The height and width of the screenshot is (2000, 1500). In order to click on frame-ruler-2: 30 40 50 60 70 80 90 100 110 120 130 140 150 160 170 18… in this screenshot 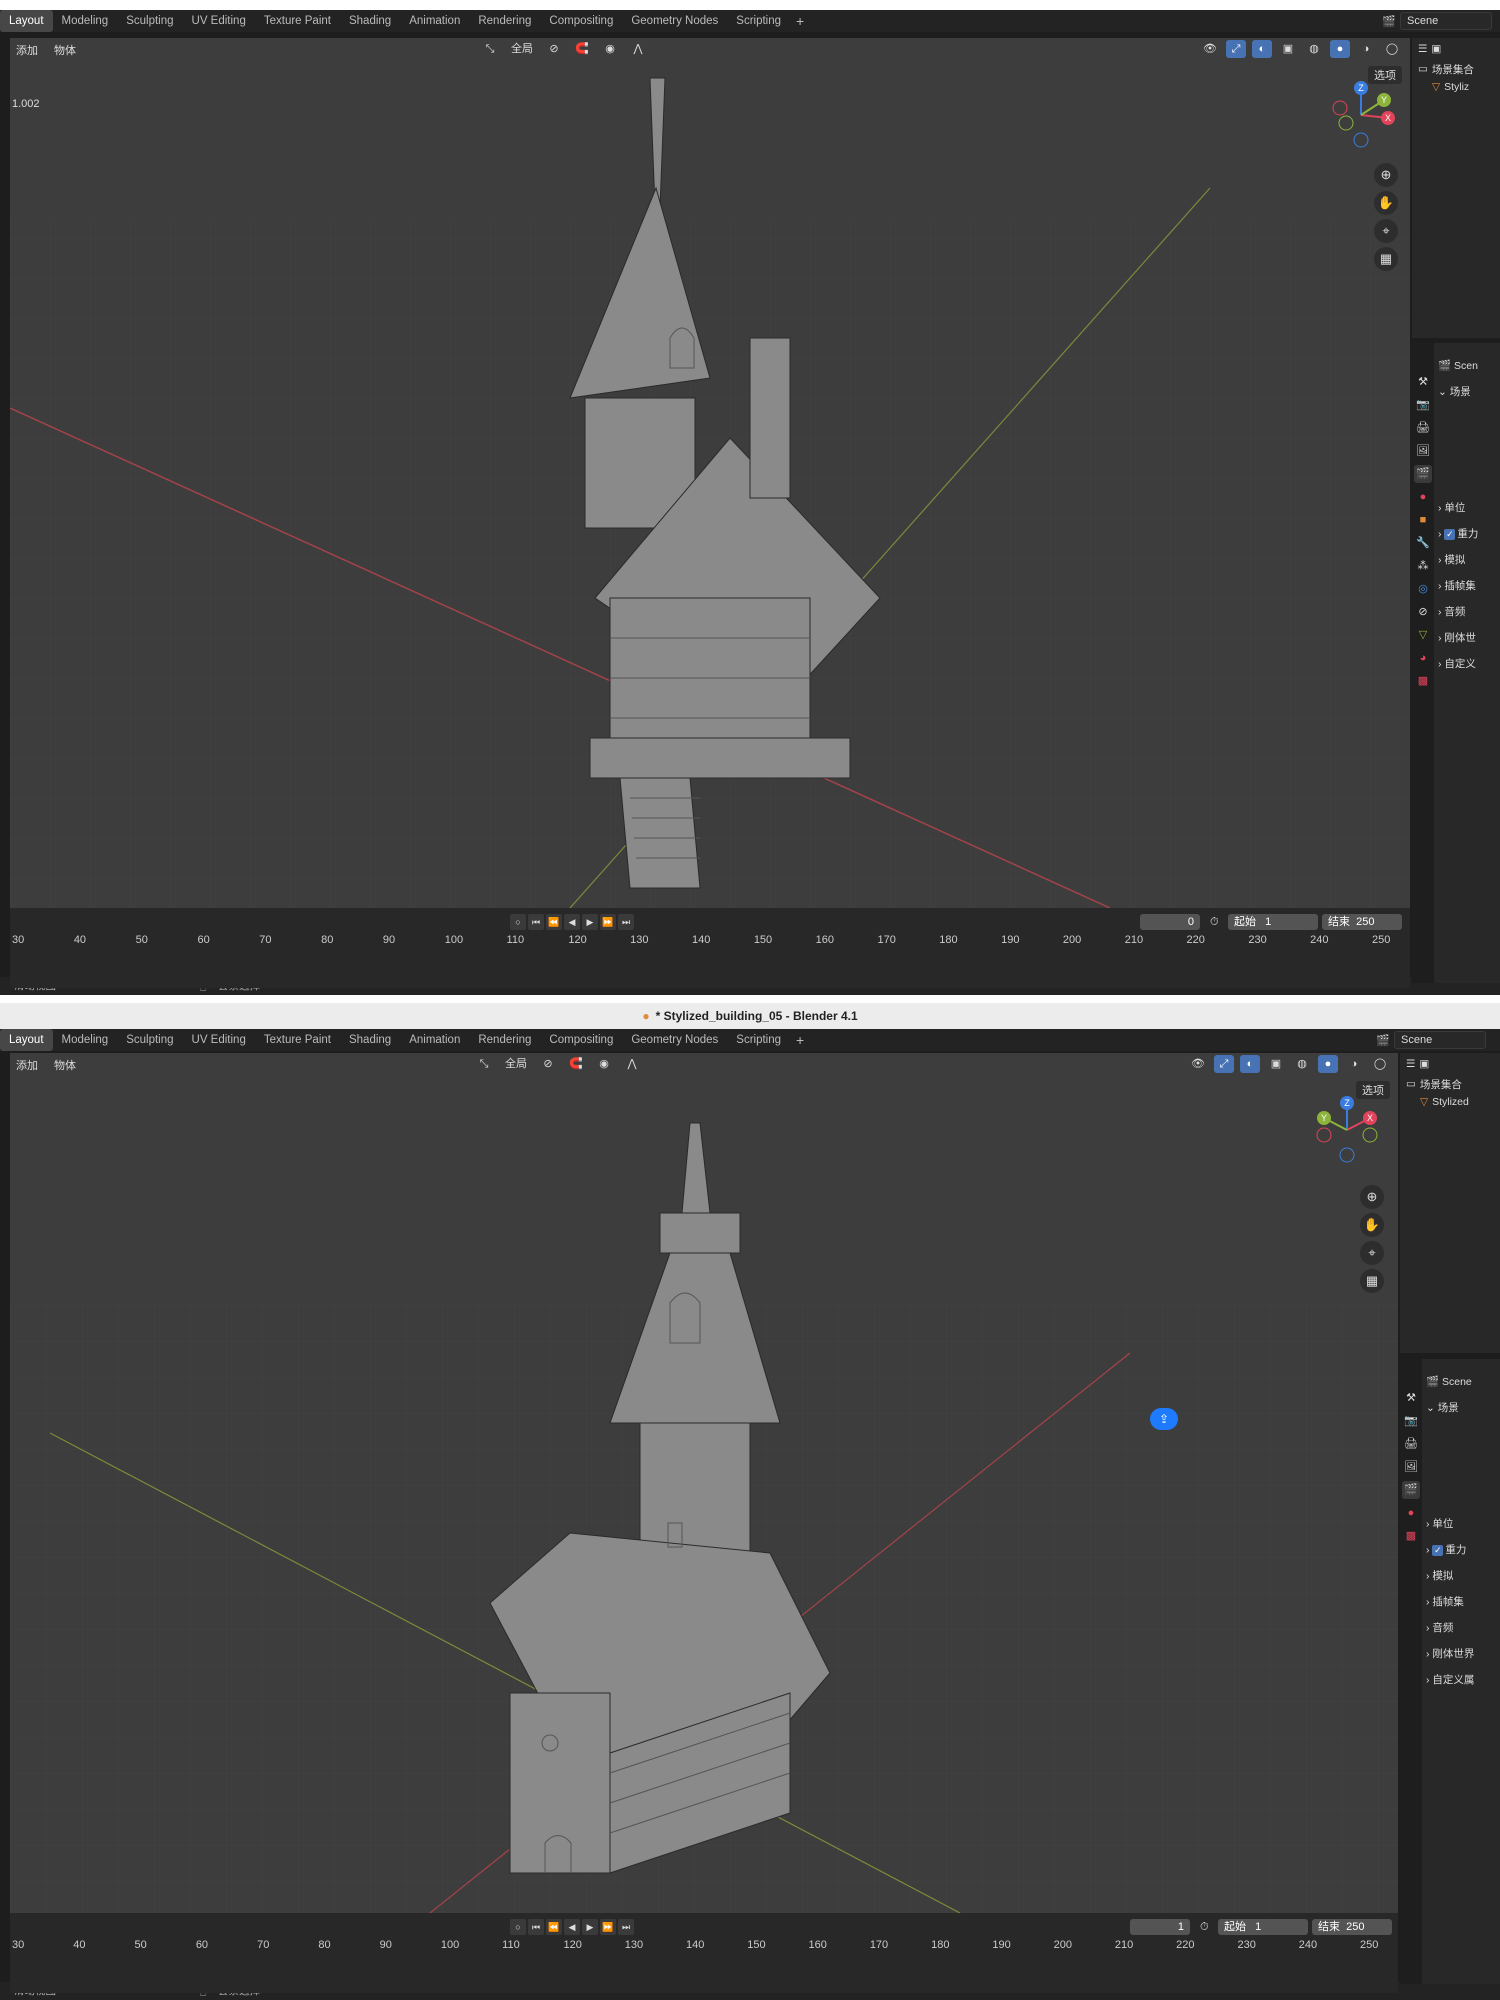, I will do `click(704, 1948)`.